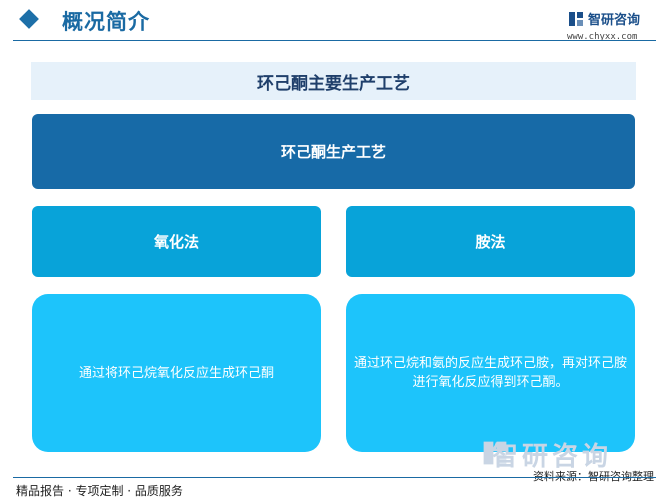 Image resolution: width=668 pixels, height=503 pixels. What do you see at coordinates (490, 373) in the screenshot?
I see `branch-description-amine: 通过环己烷和氨的反应生成环己胺，再对环己胺进行氧化反应得到环己酮。` at bounding box center [490, 373].